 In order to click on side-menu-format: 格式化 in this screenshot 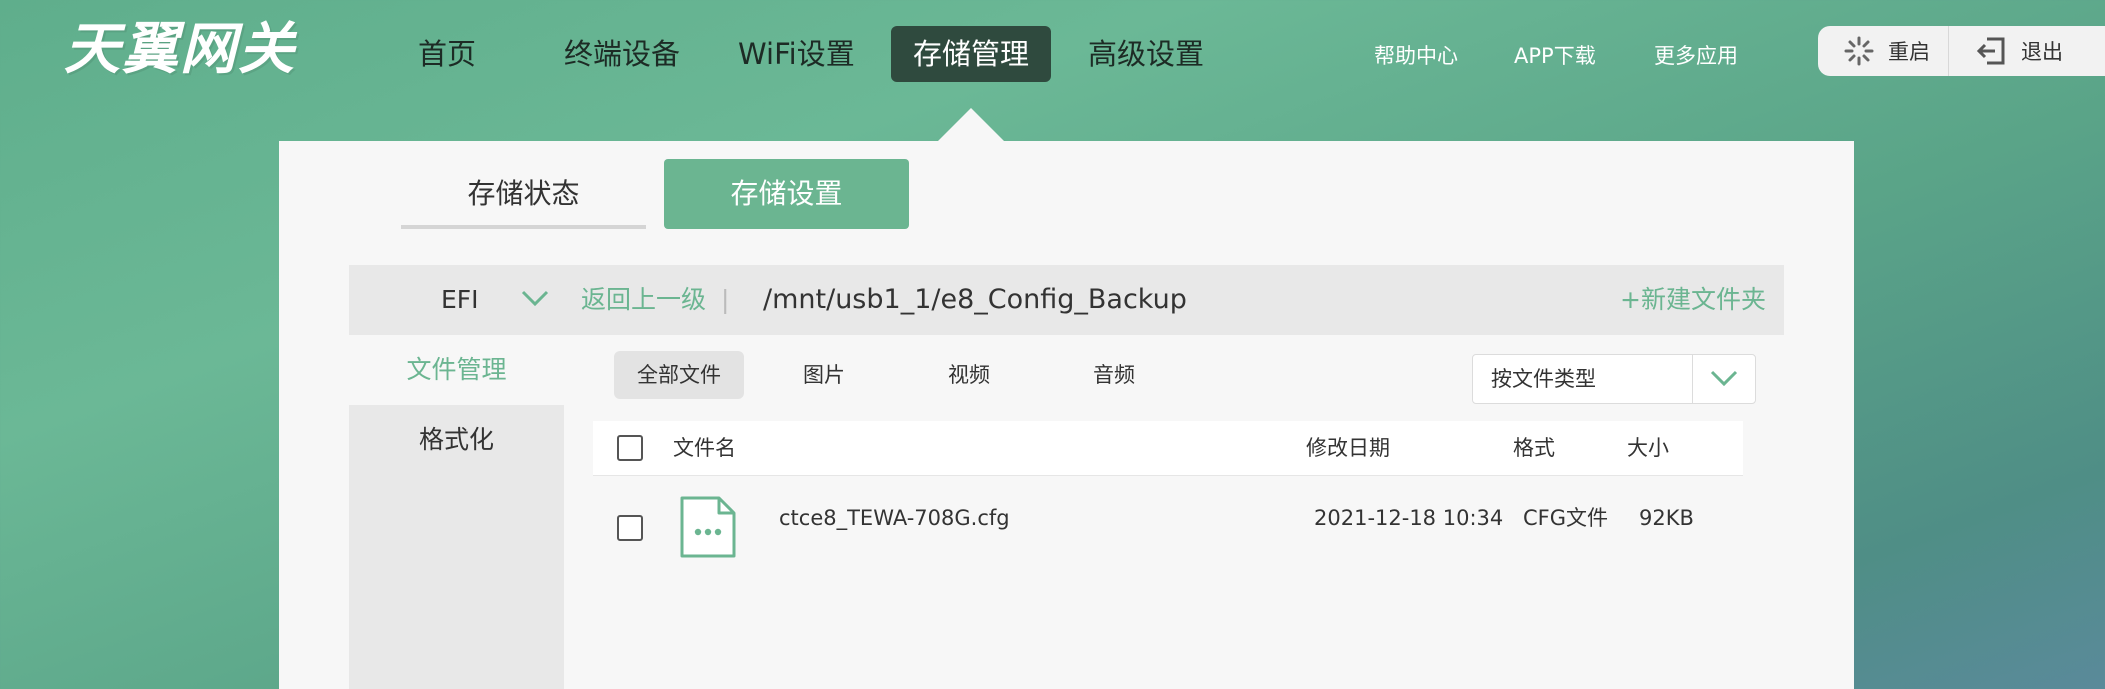, I will do `click(456, 440)`.